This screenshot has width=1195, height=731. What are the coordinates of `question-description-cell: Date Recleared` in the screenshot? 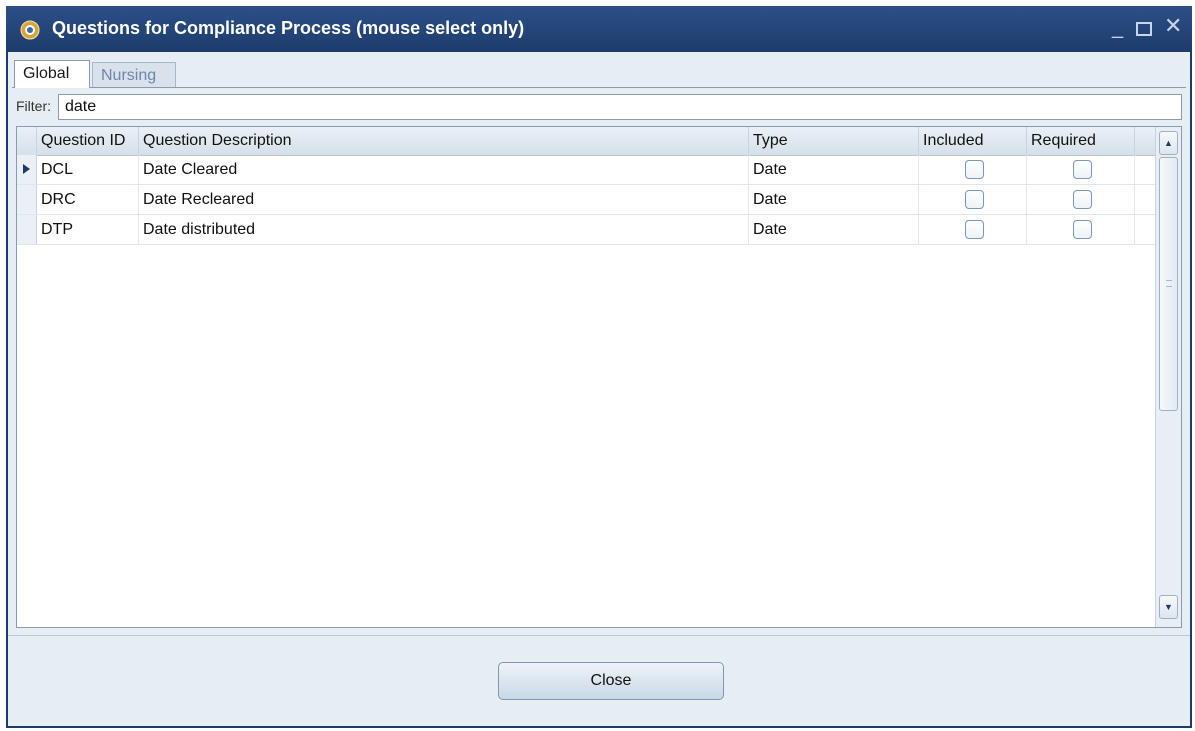 It's located at (444, 199).